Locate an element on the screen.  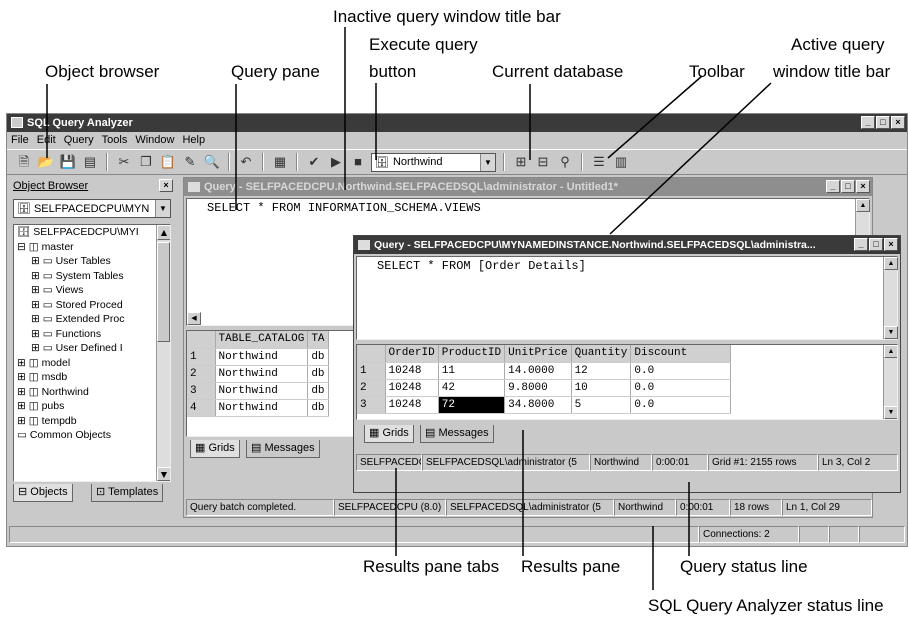
object-browser-icon: ⊟ is located at coordinates (543, 162).